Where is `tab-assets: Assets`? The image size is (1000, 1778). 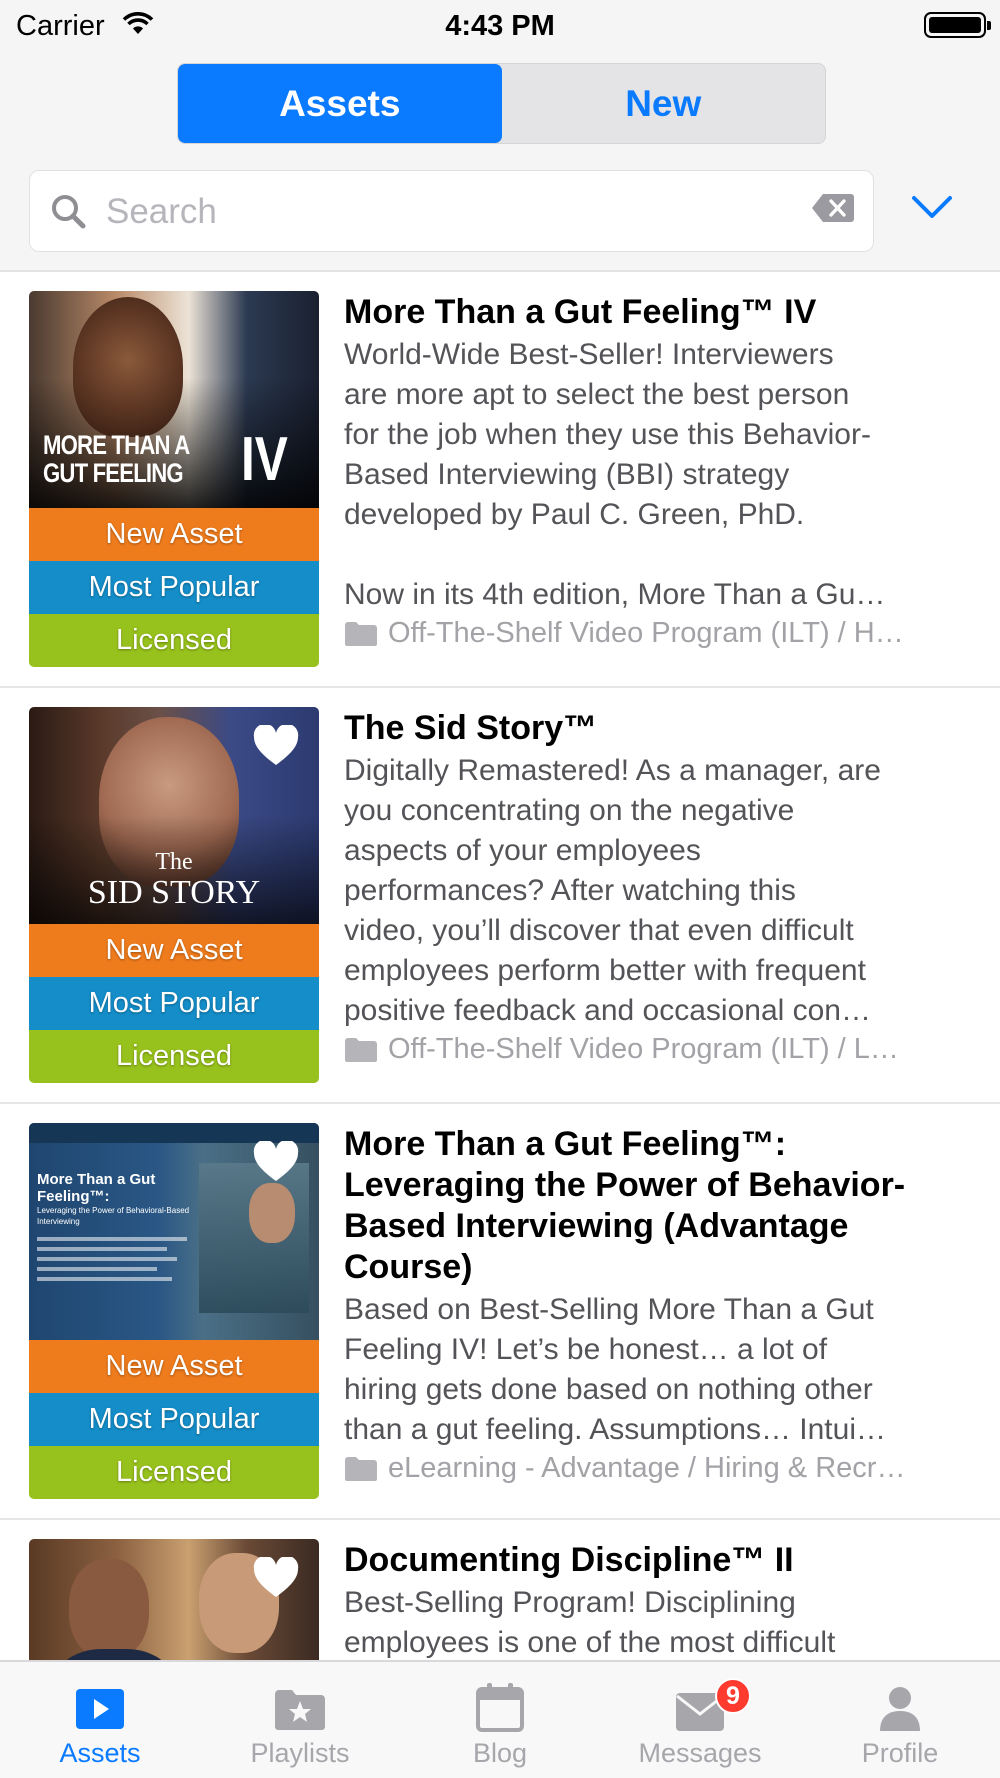
tab-assets: Assets is located at coordinates (100, 1720).